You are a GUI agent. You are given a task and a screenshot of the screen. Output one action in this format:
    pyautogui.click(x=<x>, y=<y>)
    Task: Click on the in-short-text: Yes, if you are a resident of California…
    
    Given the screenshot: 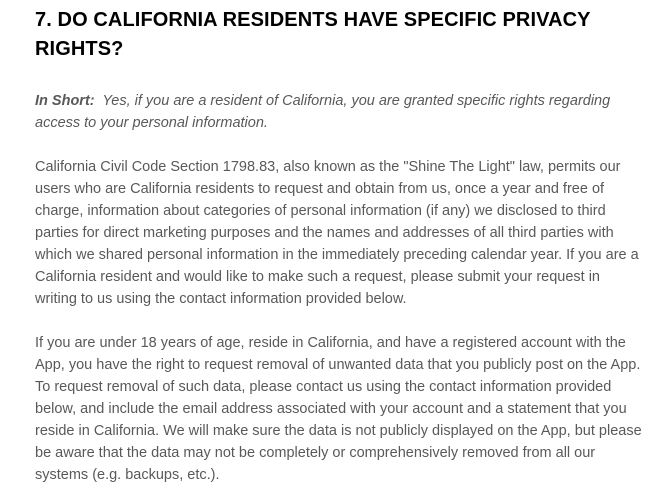 What is the action you would take?
    pyautogui.click(x=323, y=112)
    